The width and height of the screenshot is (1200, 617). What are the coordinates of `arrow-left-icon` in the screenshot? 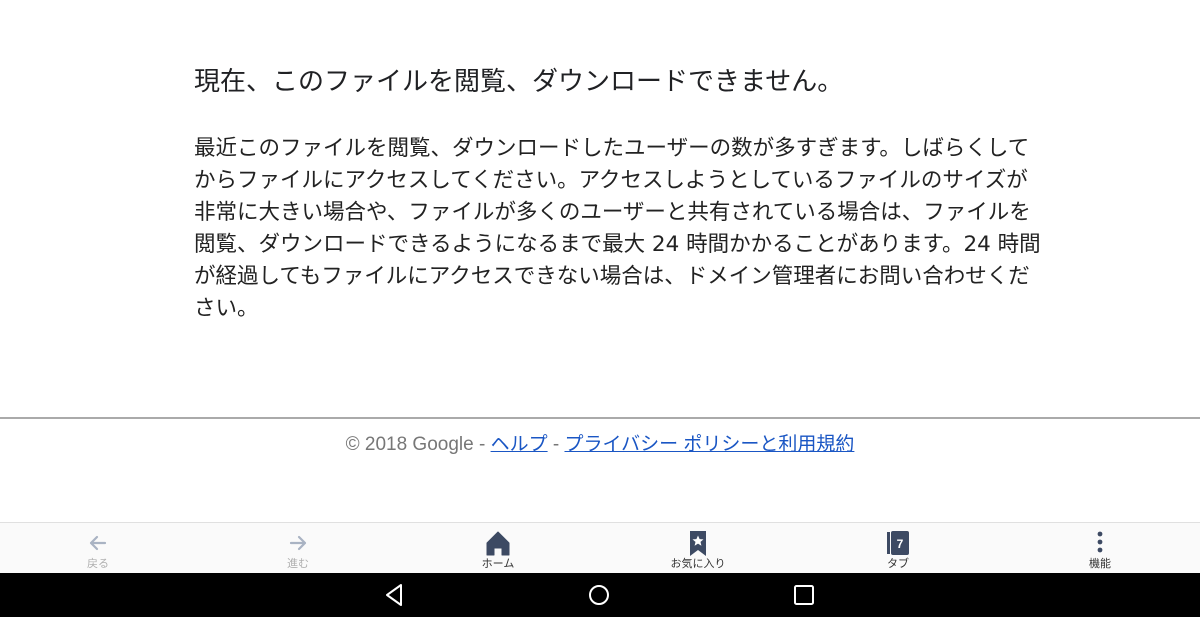 It's located at (98, 543).